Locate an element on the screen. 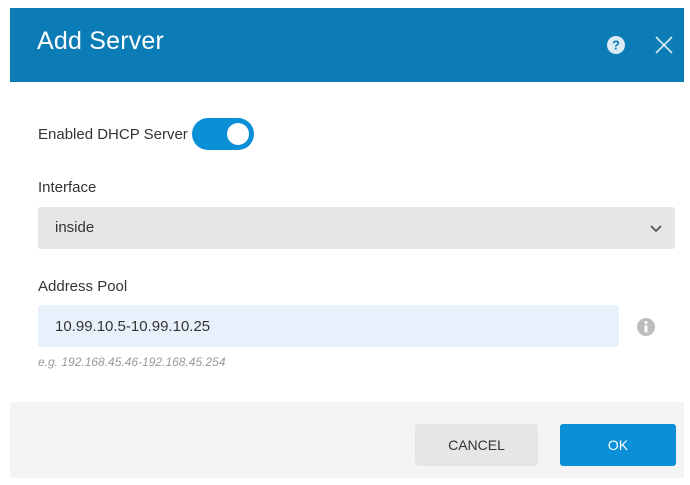 This screenshot has height=485, width=690. dhcp-toggle-label: Enabled DHCP Server is located at coordinates (113, 134).